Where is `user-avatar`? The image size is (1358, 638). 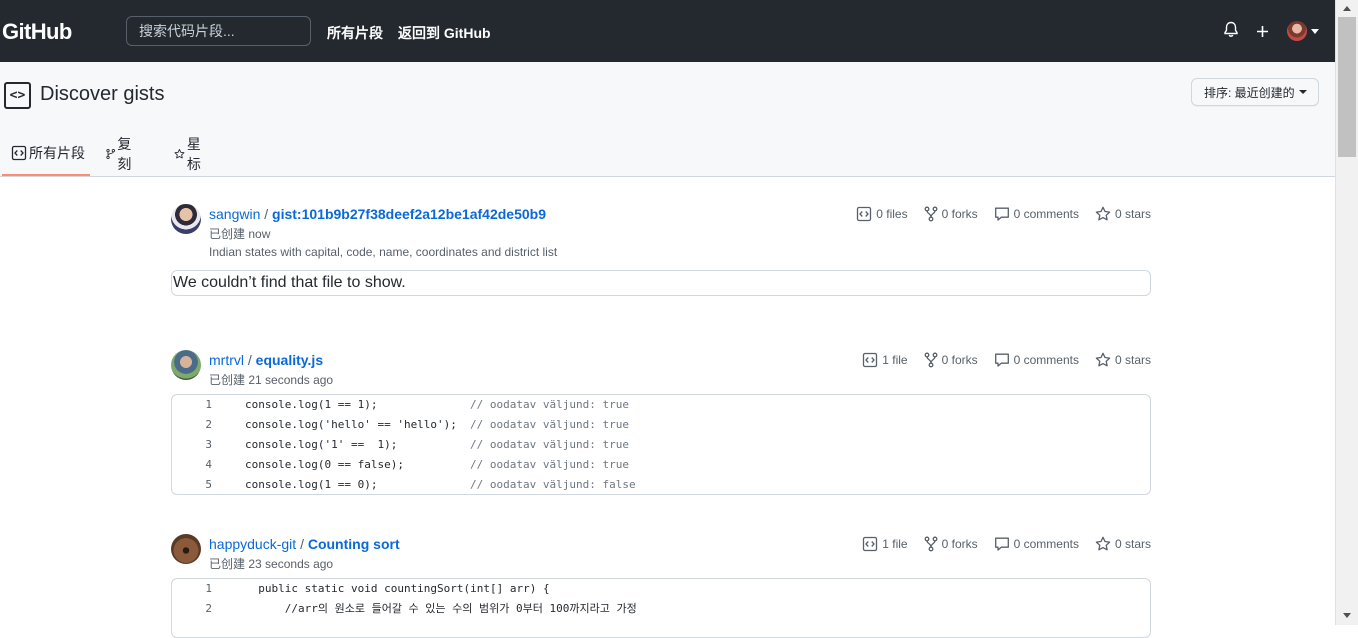 user-avatar is located at coordinates (1297, 31).